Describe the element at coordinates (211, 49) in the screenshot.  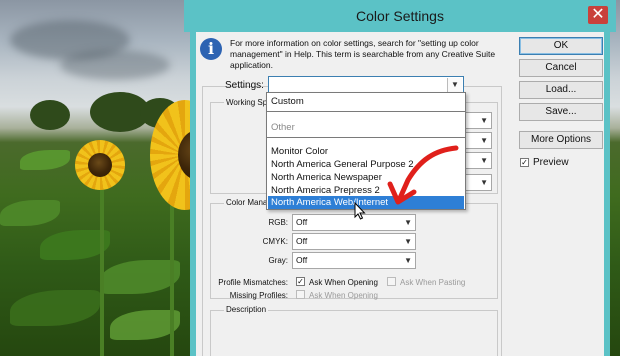
I see `info-icon: i` at that location.